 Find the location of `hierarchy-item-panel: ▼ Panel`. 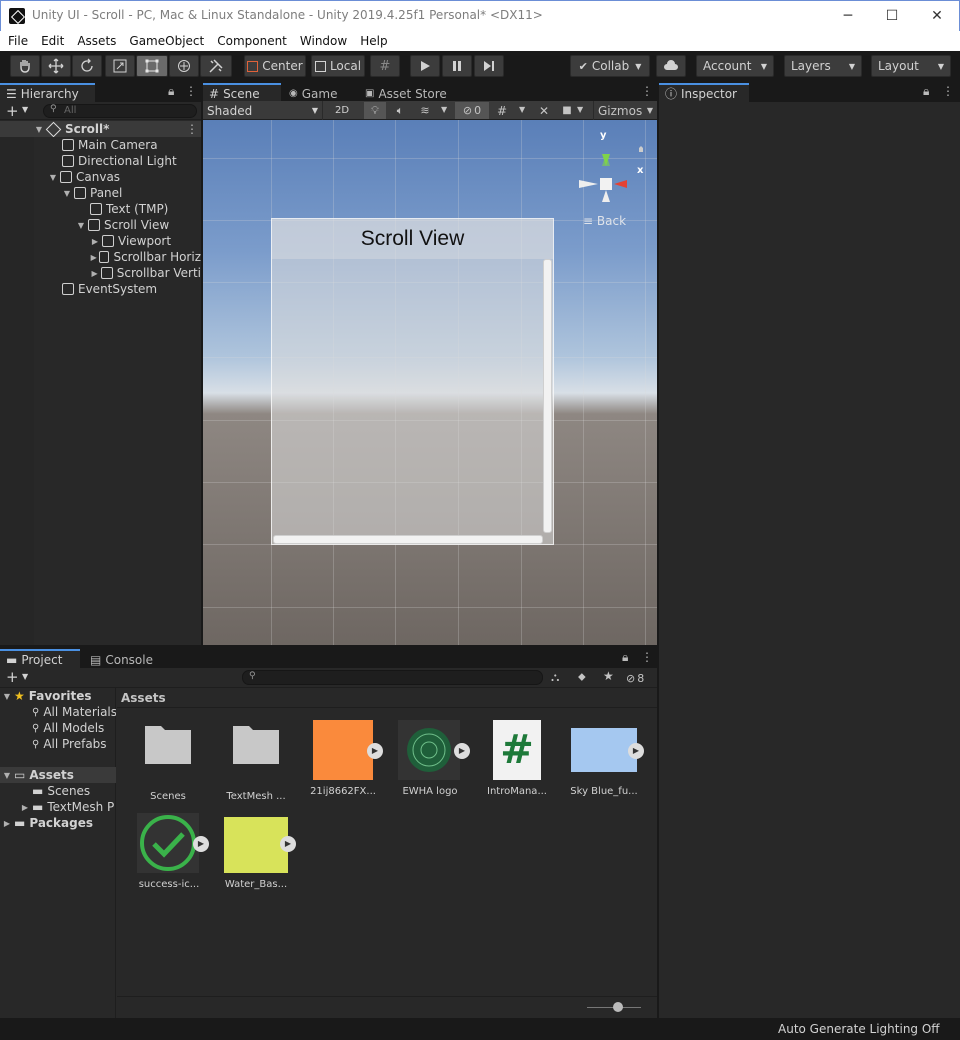

hierarchy-item-panel: ▼ Panel is located at coordinates (100, 193).